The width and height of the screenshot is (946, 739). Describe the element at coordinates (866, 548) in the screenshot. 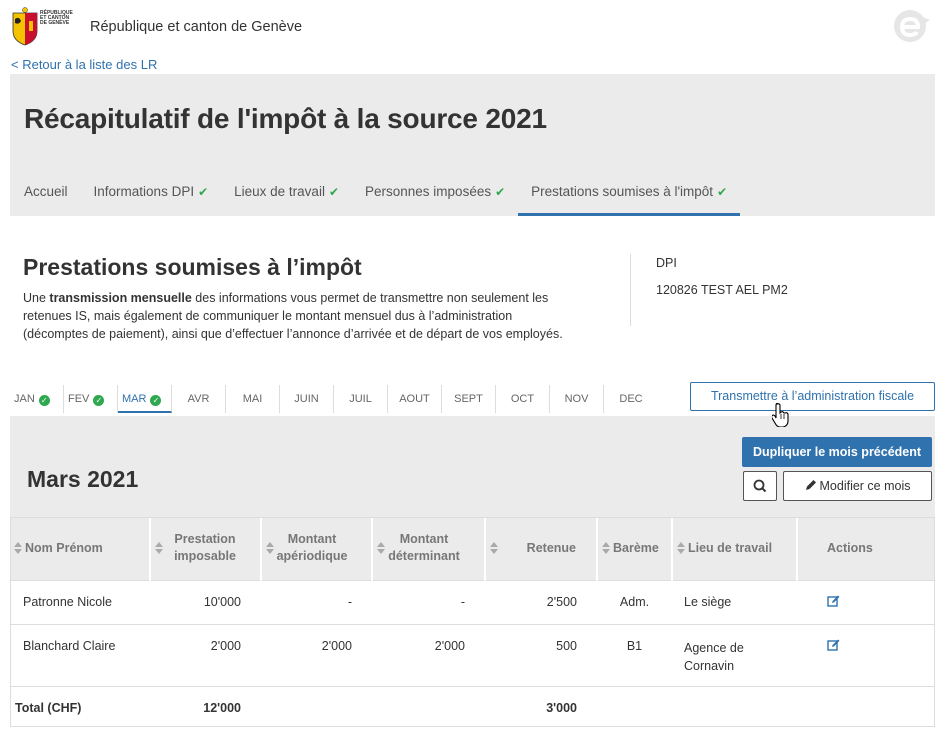

I see `col-header-actions: Actions` at that location.